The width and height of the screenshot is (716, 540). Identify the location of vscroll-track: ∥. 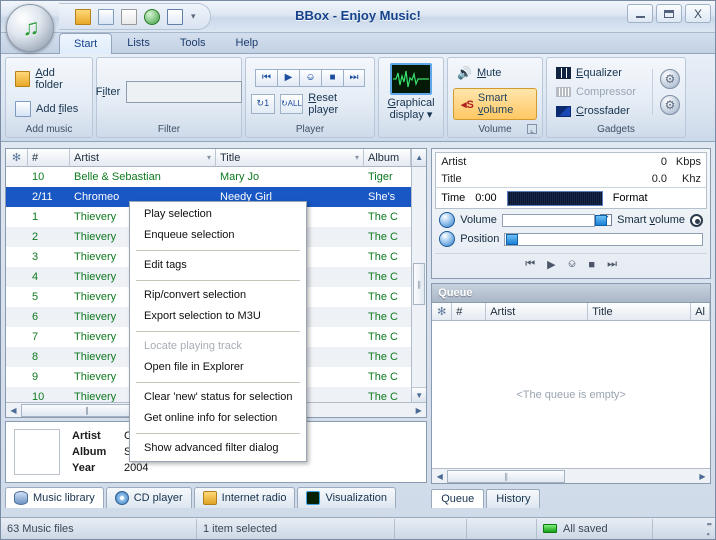
(419, 277).